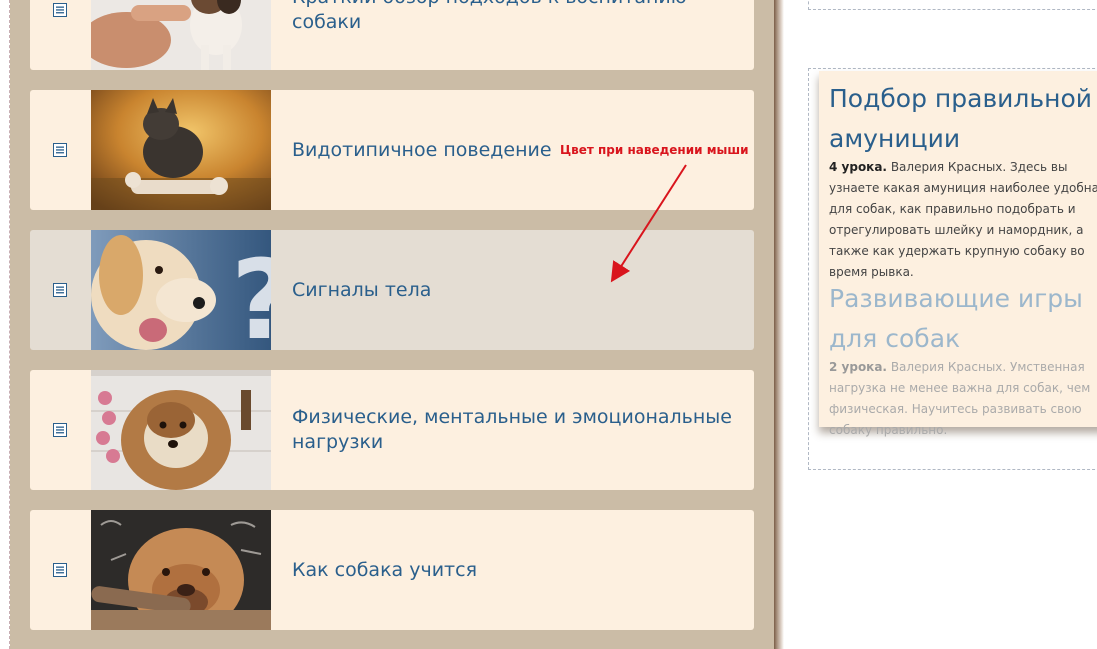 This screenshot has height=649, width=1097. I want to click on course-card-frame-top, so click(952, 5).